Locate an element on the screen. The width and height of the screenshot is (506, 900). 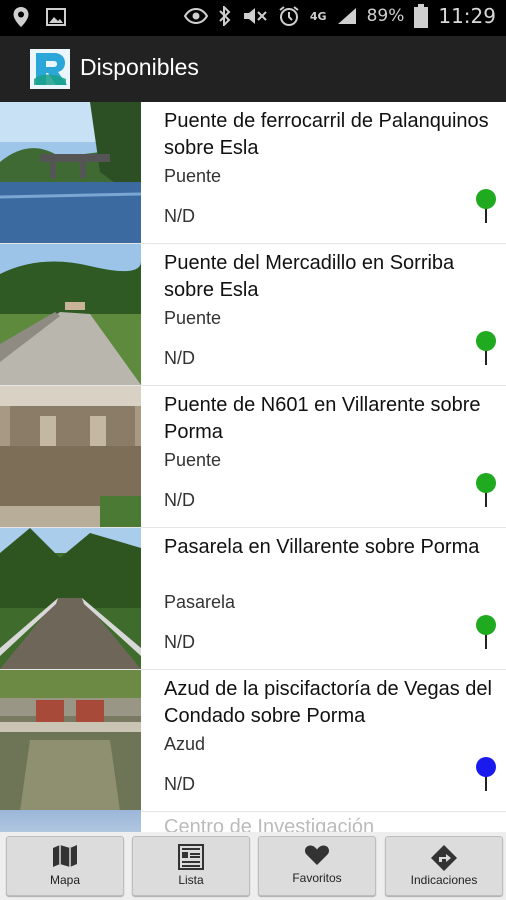
status-bar: 4G 89% 11:29 is located at coordinates (253, 18).